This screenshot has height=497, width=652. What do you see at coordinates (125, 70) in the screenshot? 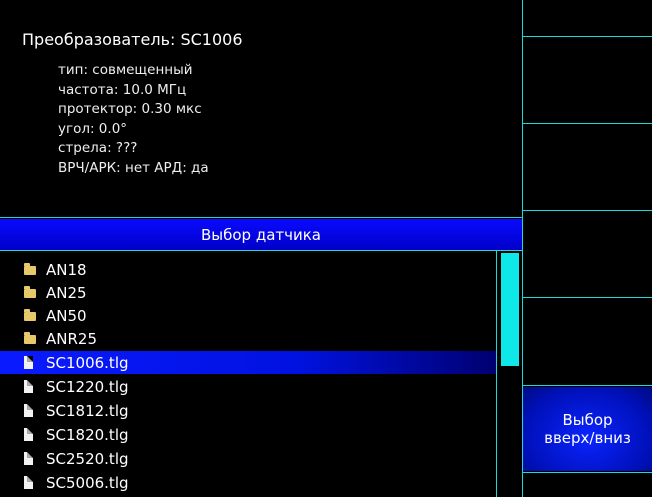
I see `detail-type: тип: совмещенный` at bounding box center [125, 70].